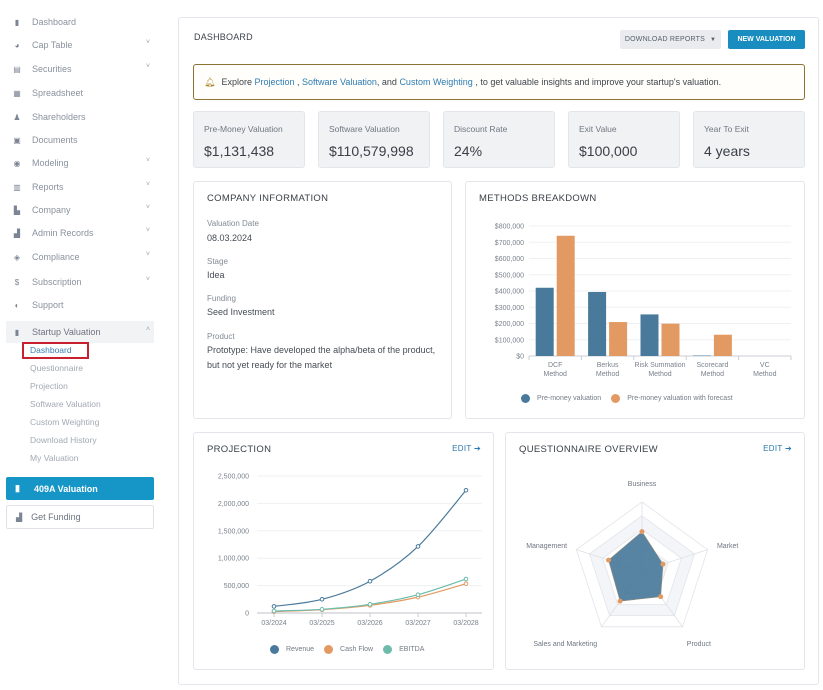 The image size is (823, 690). Describe the element at coordinates (17, 163) in the screenshot. I see `lightbulb-icon: ◉` at that location.